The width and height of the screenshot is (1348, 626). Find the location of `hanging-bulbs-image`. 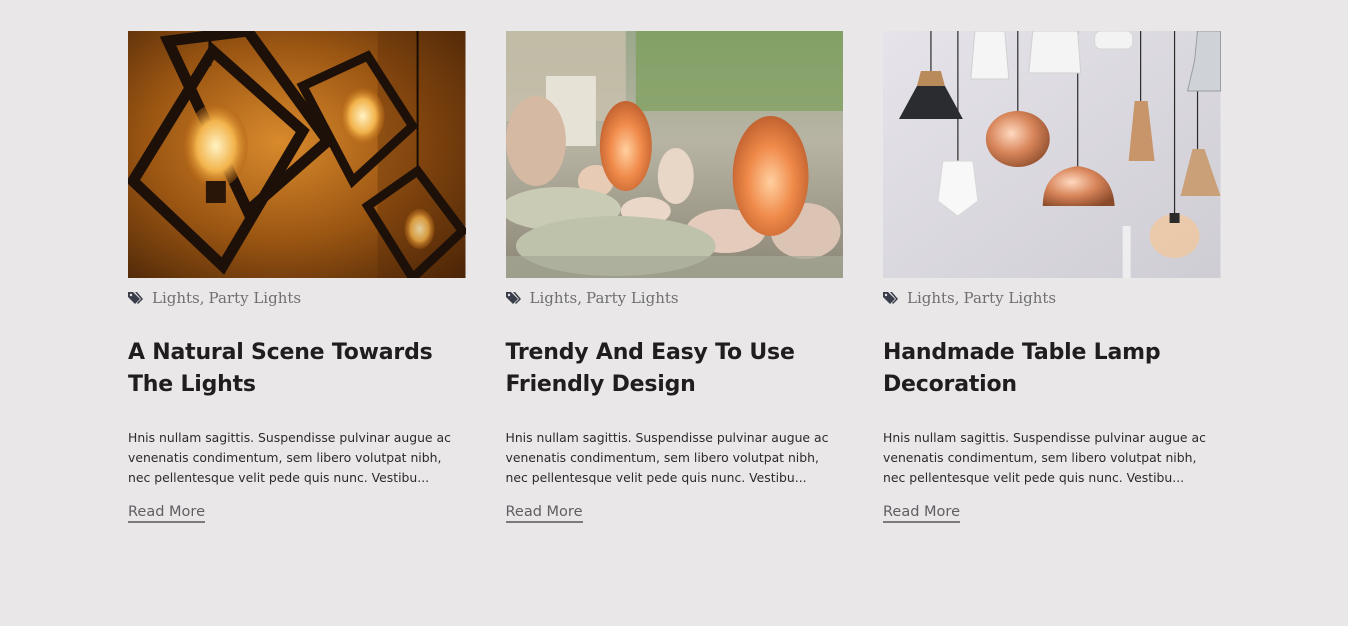

hanging-bulbs-image is located at coordinates (297, 154).